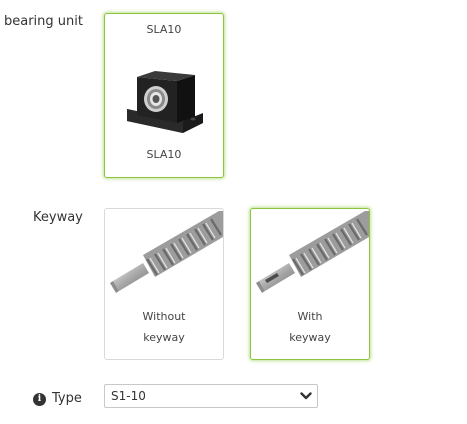 This screenshot has width=467, height=424. What do you see at coordinates (165, 102) in the screenshot?
I see `bearing-block-image` at bounding box center [165, 102].